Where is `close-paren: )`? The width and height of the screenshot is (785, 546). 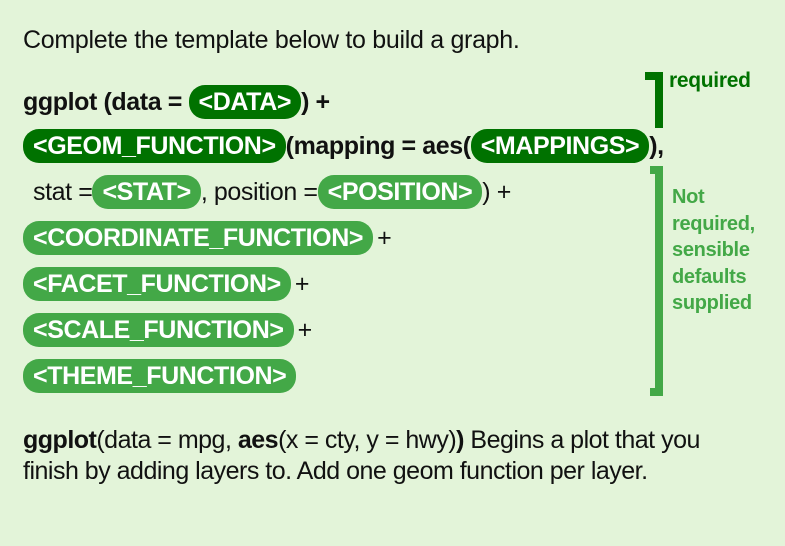 close-paren: ) is located at coordinates (460, 440).